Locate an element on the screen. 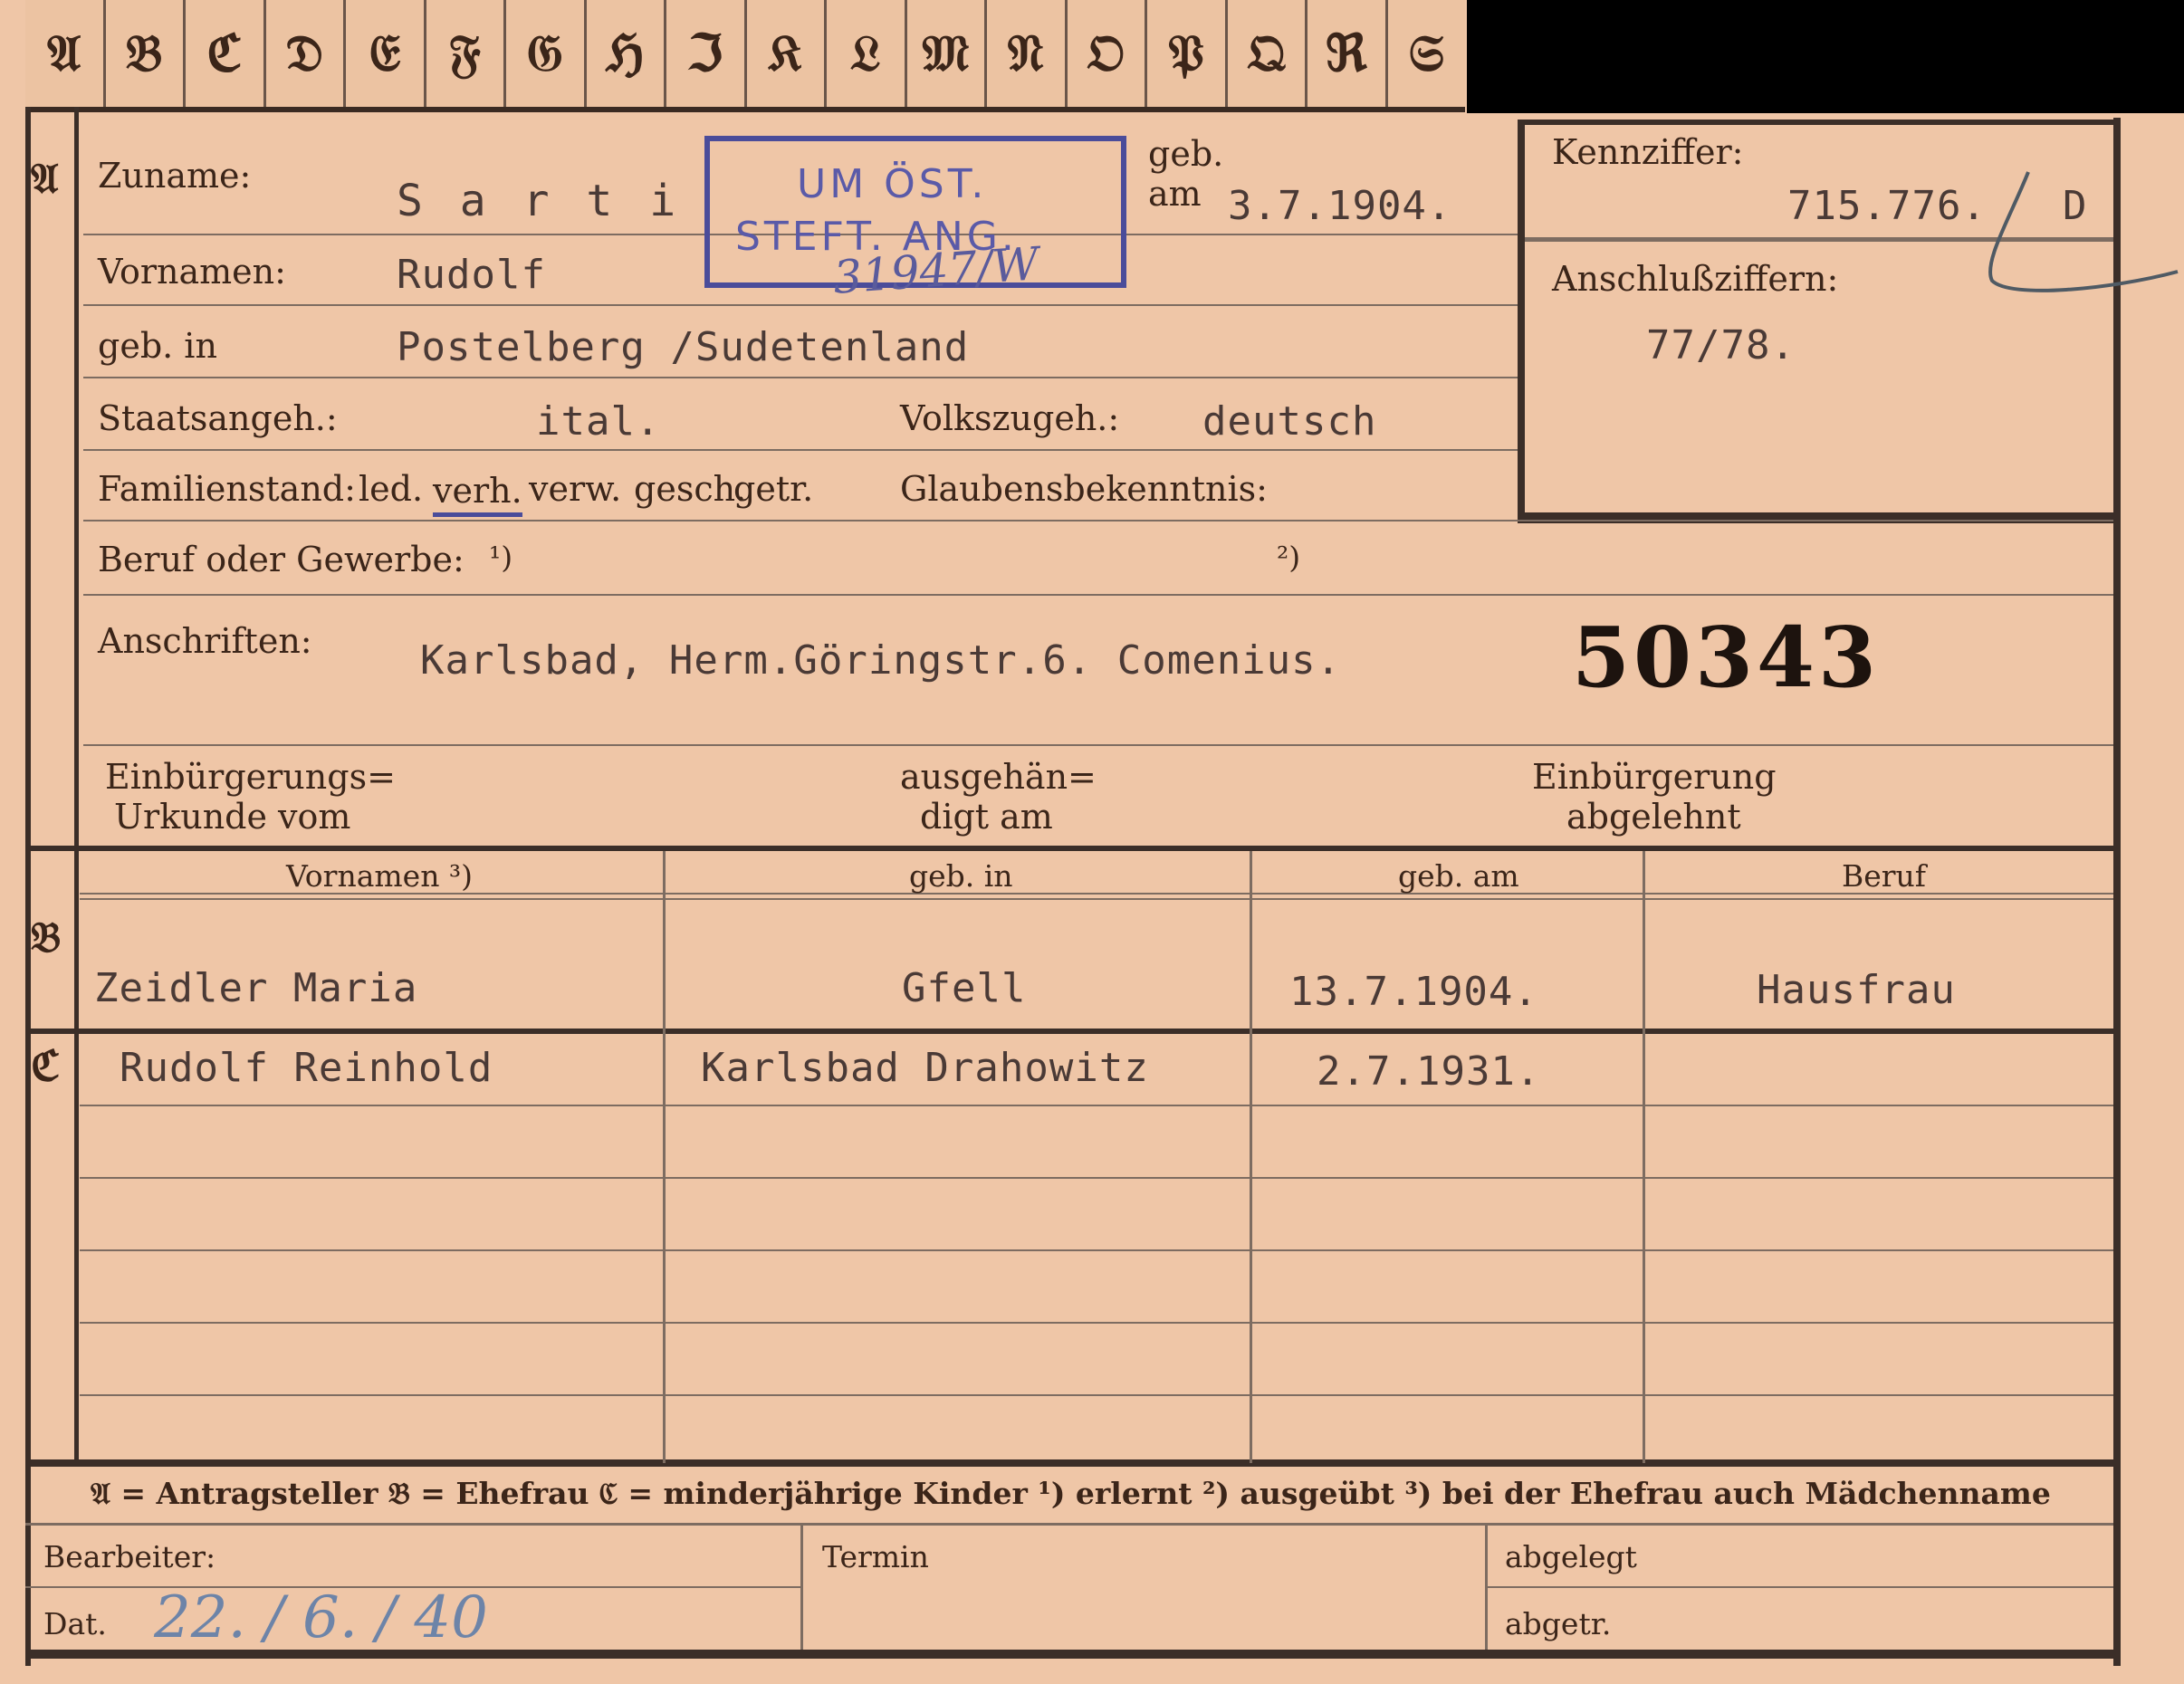 The width and height of the screenshot is (2184, 1684). column-header-beruf: Beruf is located at coordinates (1885, 876).